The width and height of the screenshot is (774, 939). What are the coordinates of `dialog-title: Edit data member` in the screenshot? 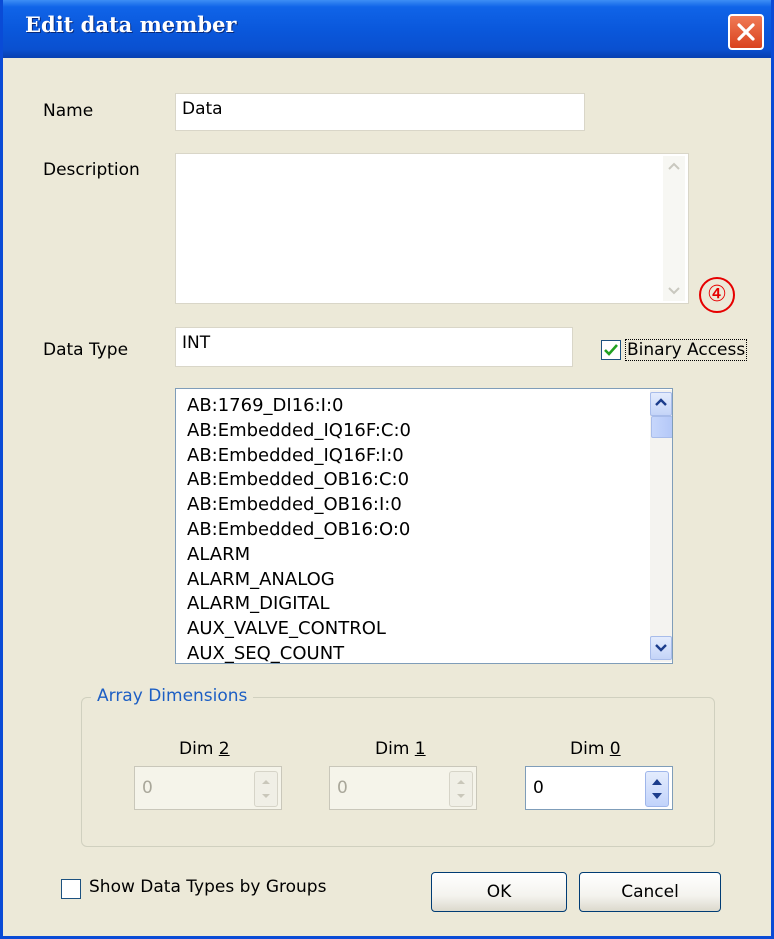 It's located at (131, 24).